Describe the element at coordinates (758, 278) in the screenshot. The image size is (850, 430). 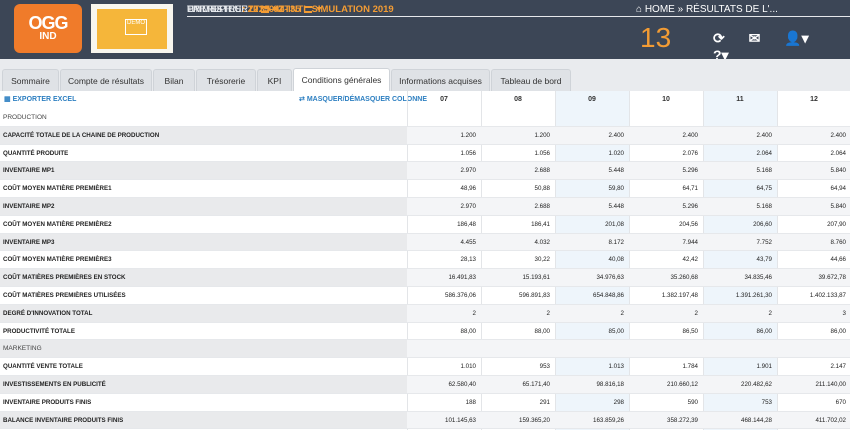
I see `table-cell: 34.835,46` at that location.